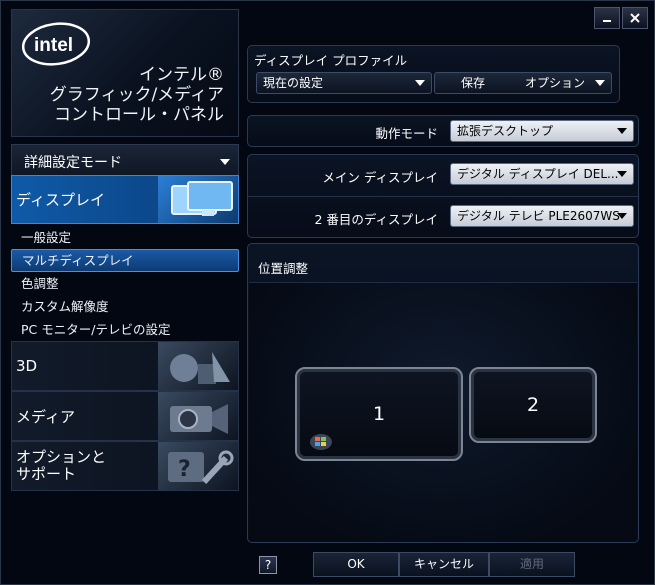 The height and width of the screenshot is (585, 655). I want to click on profile-dropdown: 現在の設定, so click(344, 83).